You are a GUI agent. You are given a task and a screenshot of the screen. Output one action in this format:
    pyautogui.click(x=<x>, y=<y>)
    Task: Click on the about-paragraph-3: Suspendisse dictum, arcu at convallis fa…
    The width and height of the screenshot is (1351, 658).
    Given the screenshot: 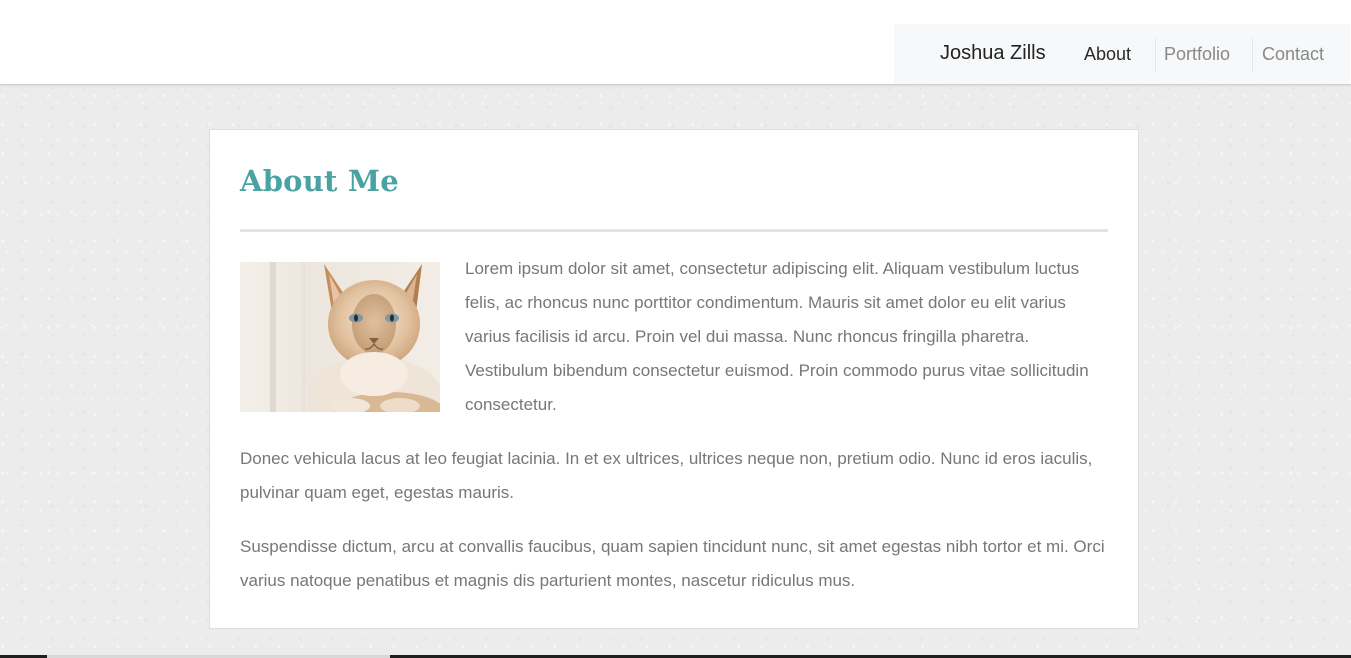 What is the action you would take?
    pyautogui.click(x=672, y=563)
    